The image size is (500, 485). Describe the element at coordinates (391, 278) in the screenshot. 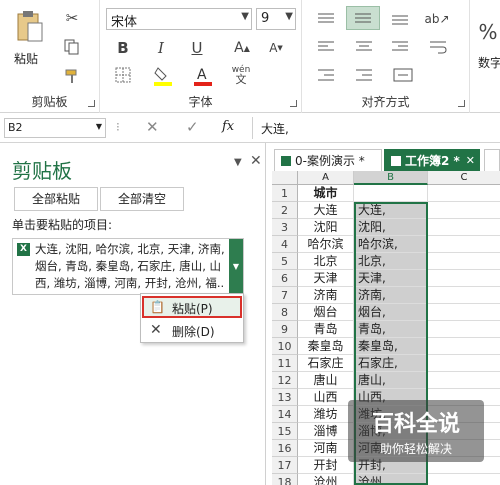

I see `cell-b: 天津,` at that location.